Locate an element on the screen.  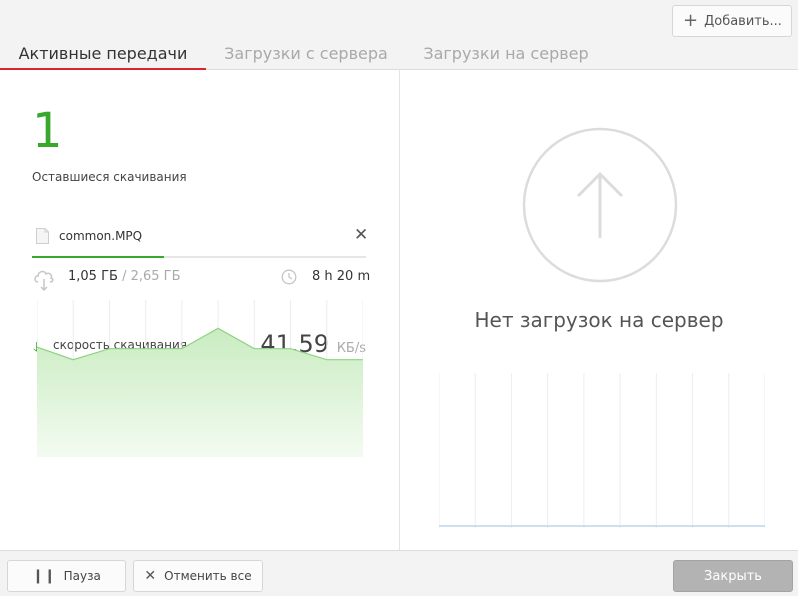
cancel-all-button: ✕ Отменить все is located at coordinates (198, 576).